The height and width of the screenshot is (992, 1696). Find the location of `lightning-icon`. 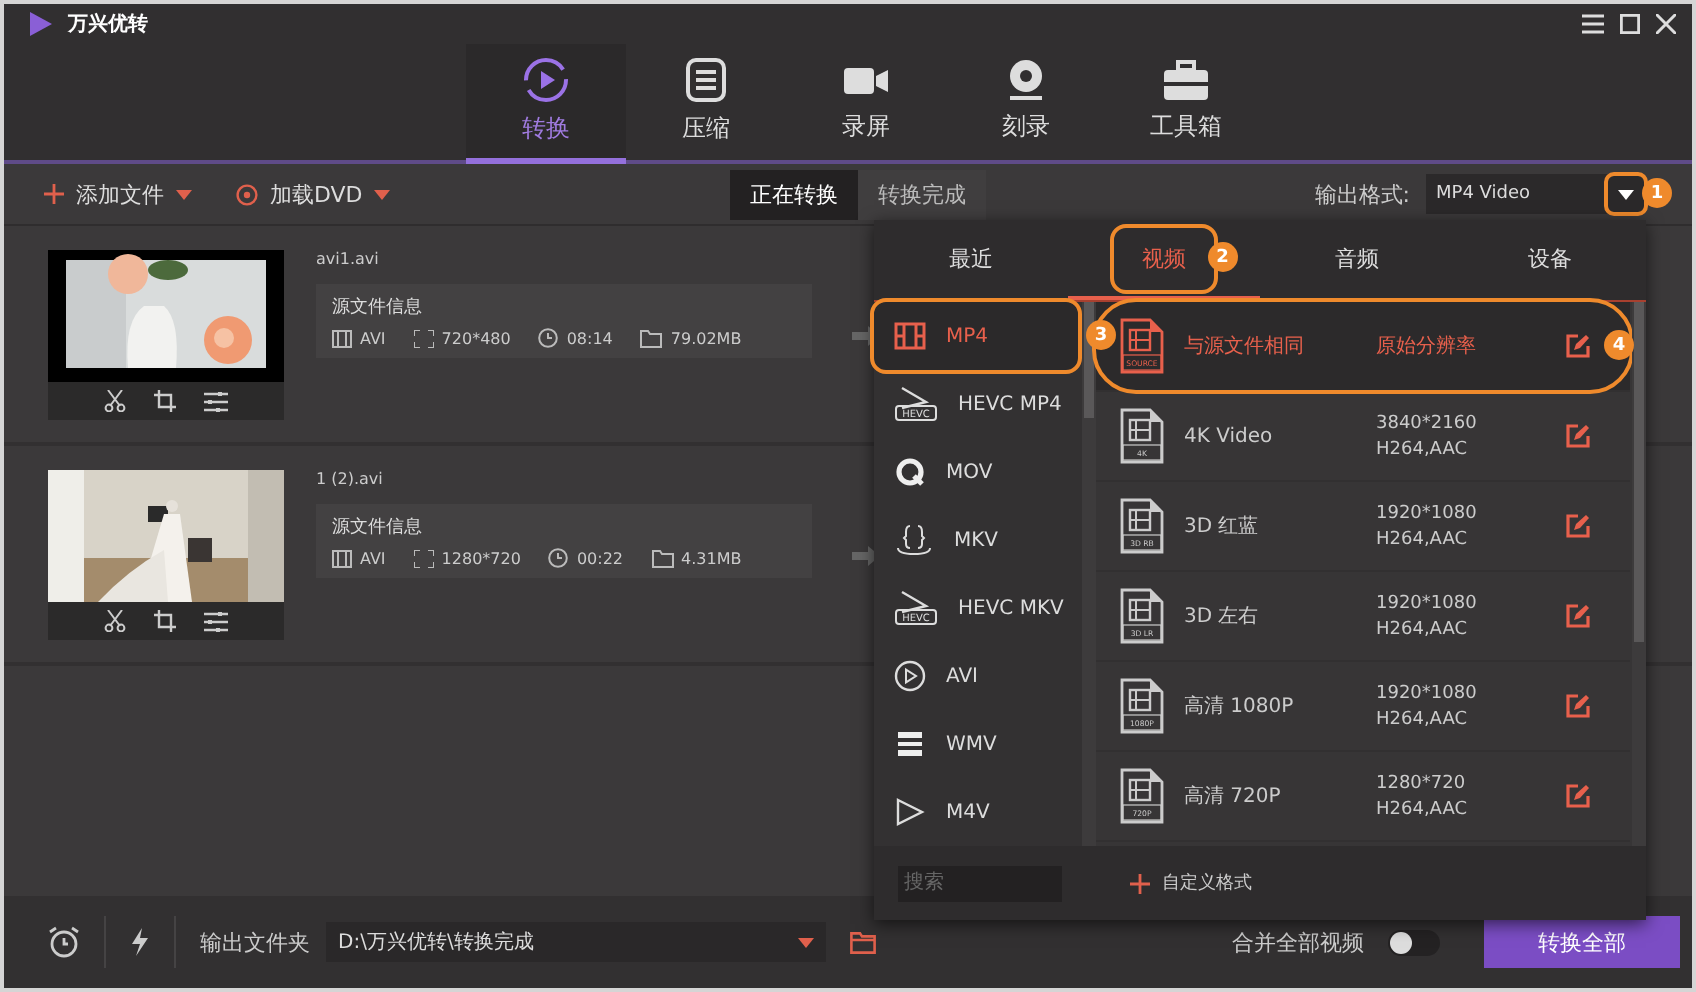

lightning-icon is located at coordinates (140, 942).